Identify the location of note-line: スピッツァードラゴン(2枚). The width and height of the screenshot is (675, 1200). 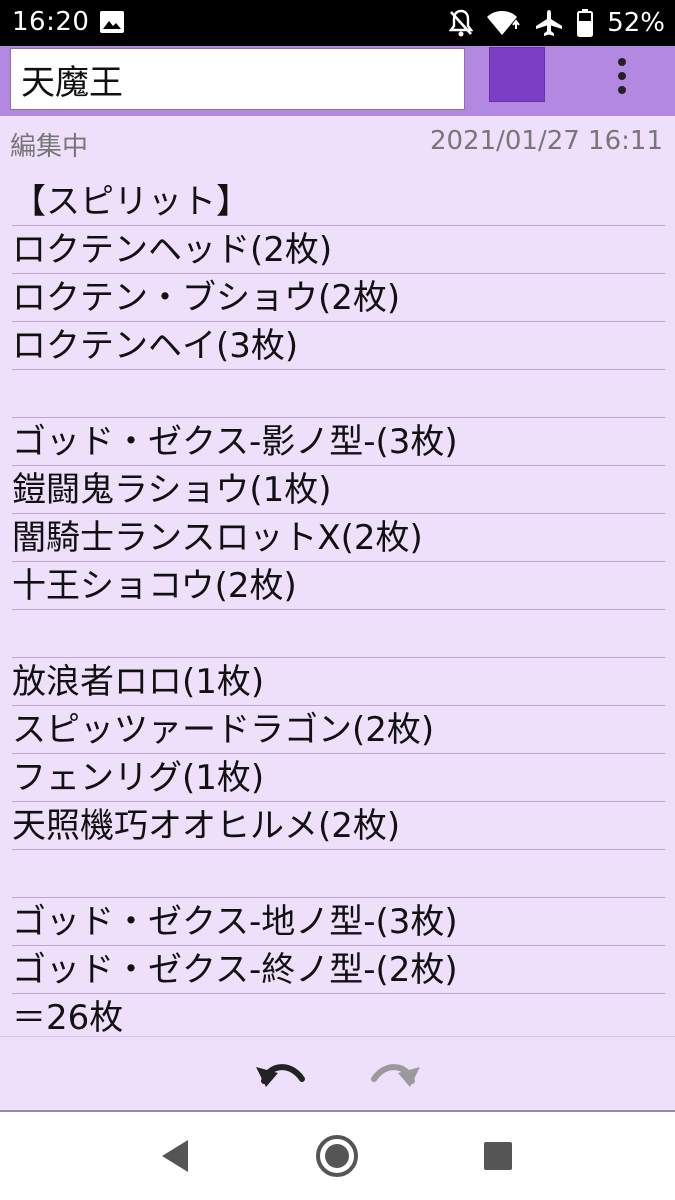
(338, 730).